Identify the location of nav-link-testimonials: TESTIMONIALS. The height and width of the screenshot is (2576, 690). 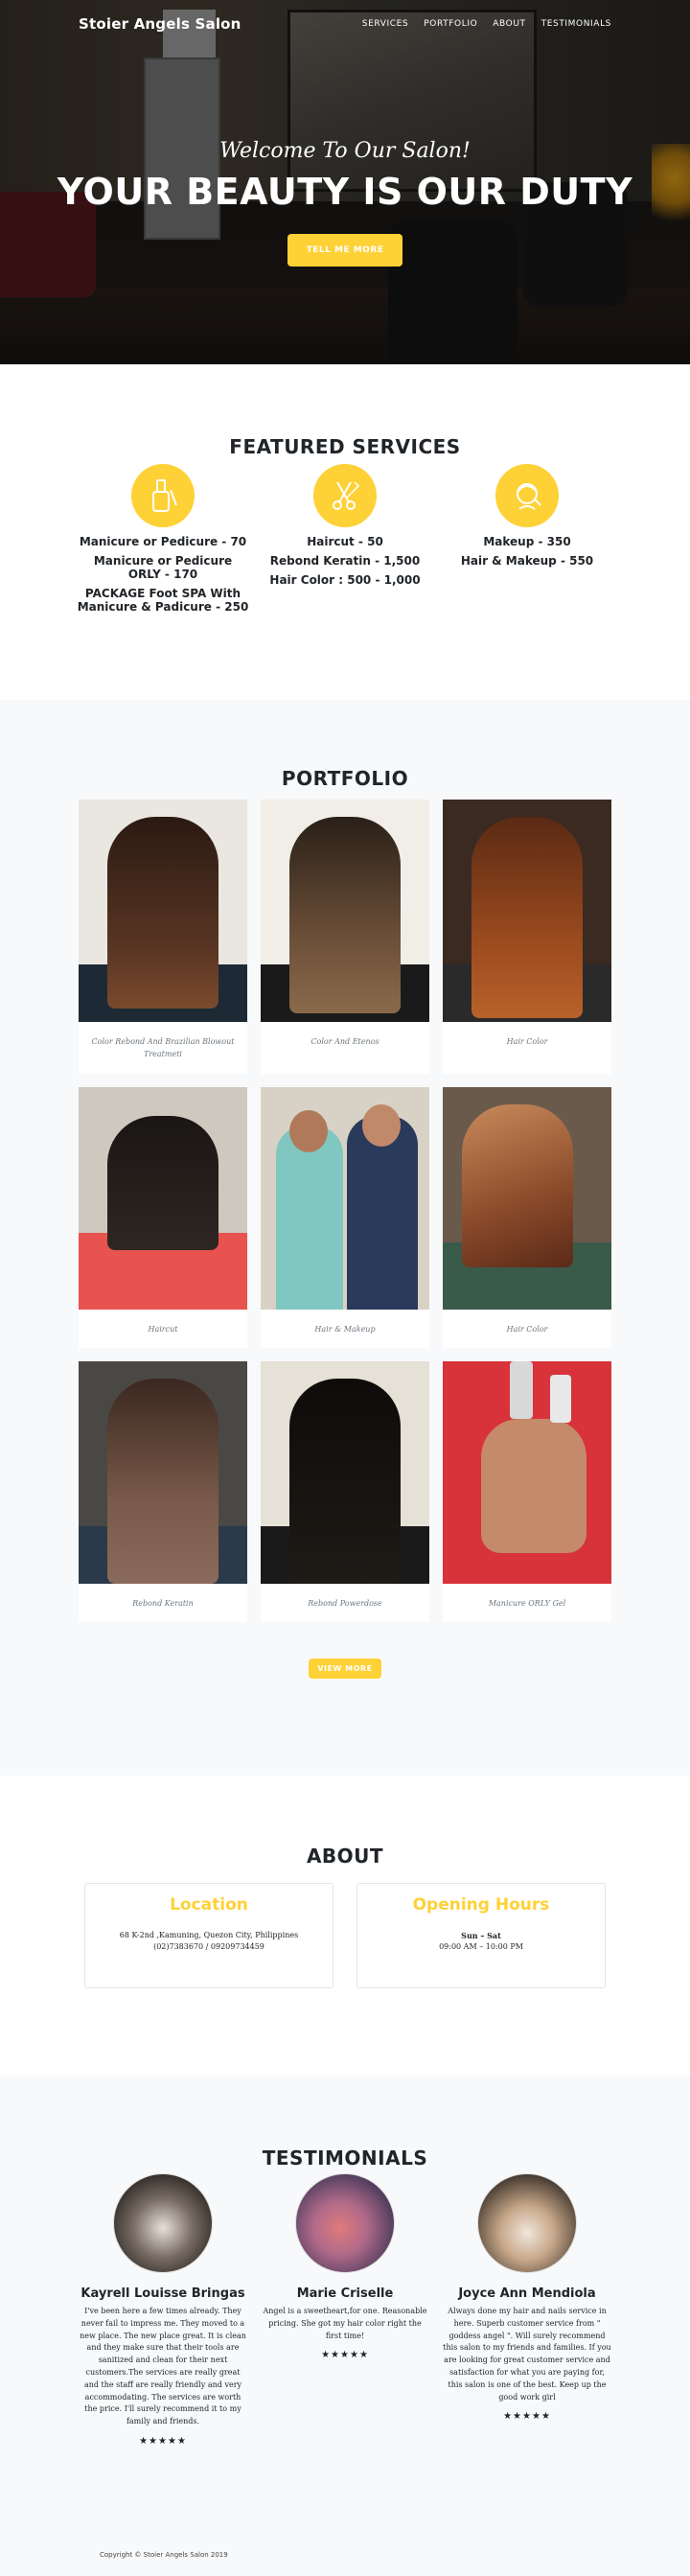
(576, 24).